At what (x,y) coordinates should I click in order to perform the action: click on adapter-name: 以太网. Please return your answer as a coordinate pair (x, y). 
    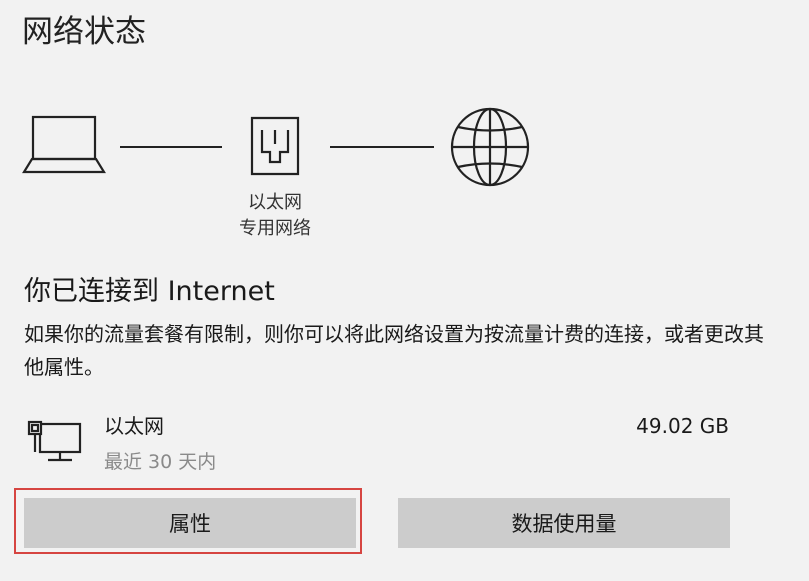
    Looking at the image, I should click on (134, 426).